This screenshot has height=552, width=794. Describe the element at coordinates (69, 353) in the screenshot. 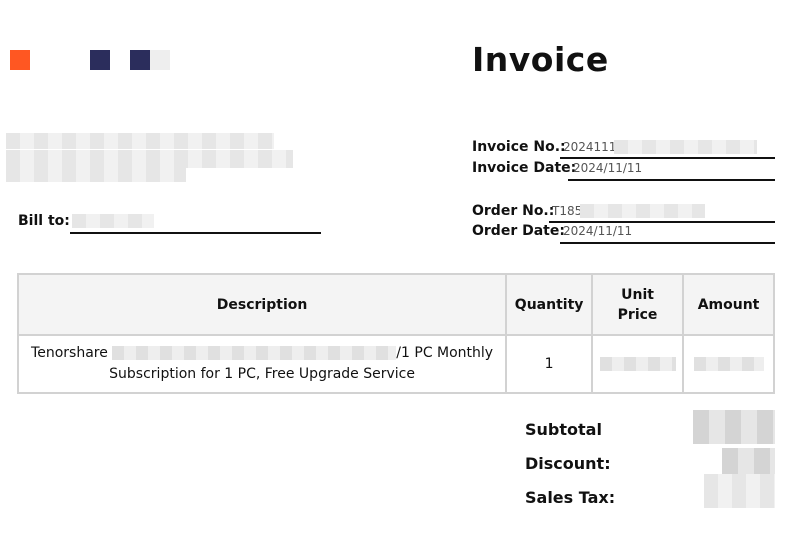

I see `description-start: Tenorshare` at that location.